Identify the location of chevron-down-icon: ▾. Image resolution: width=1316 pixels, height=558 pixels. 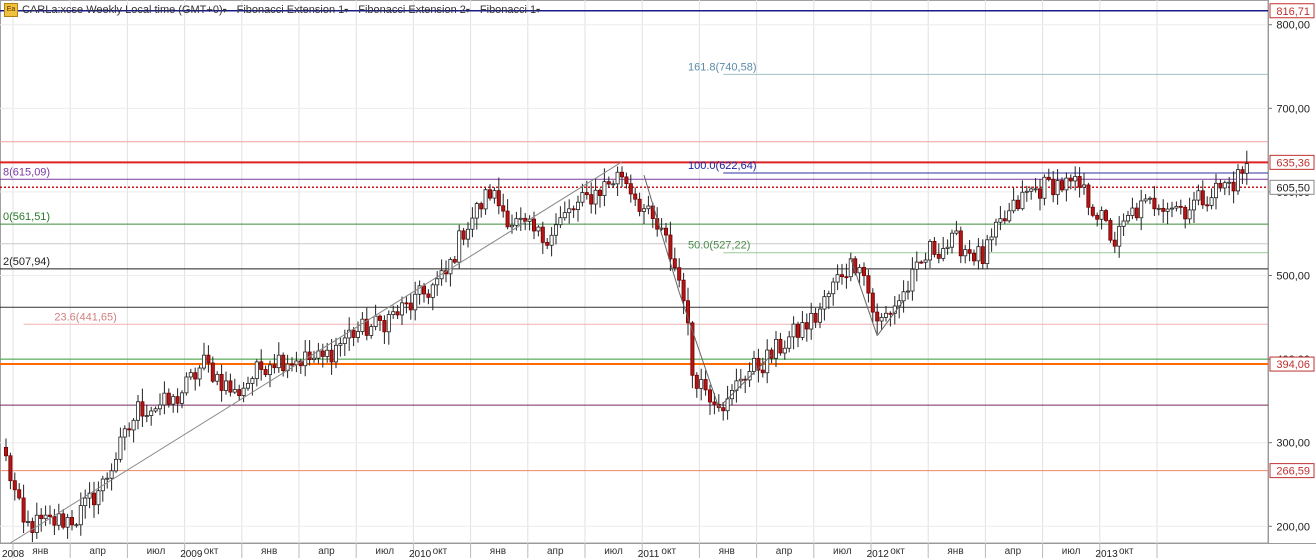
(224, 10).